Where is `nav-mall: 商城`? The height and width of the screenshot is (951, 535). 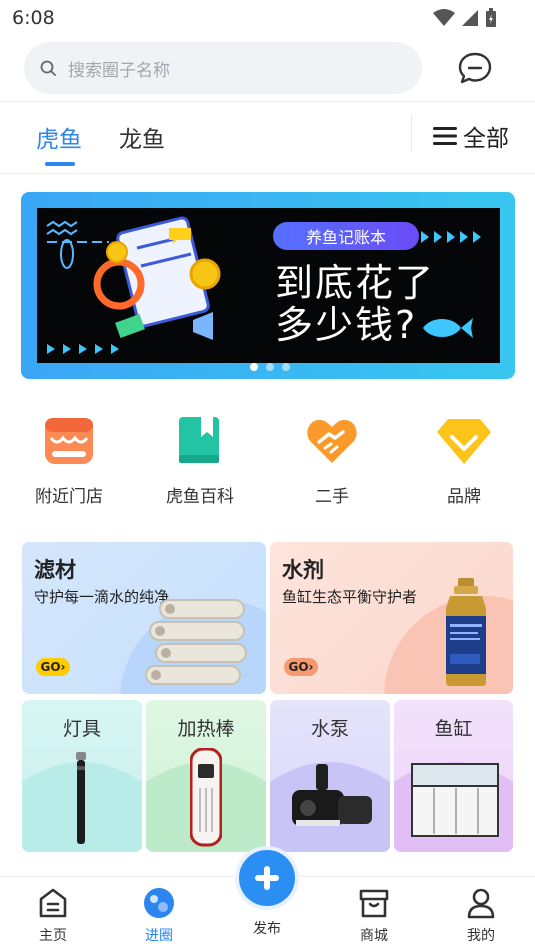
nav-mall: 商城 is located at coordinates (374, 915).